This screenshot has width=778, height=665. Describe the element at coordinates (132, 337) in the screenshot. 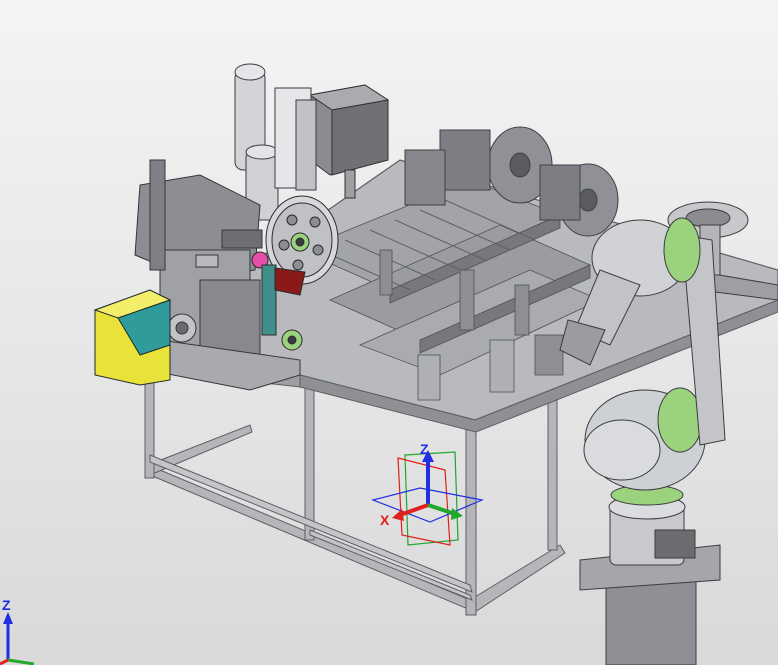

I see `side-enclosure` at that location.